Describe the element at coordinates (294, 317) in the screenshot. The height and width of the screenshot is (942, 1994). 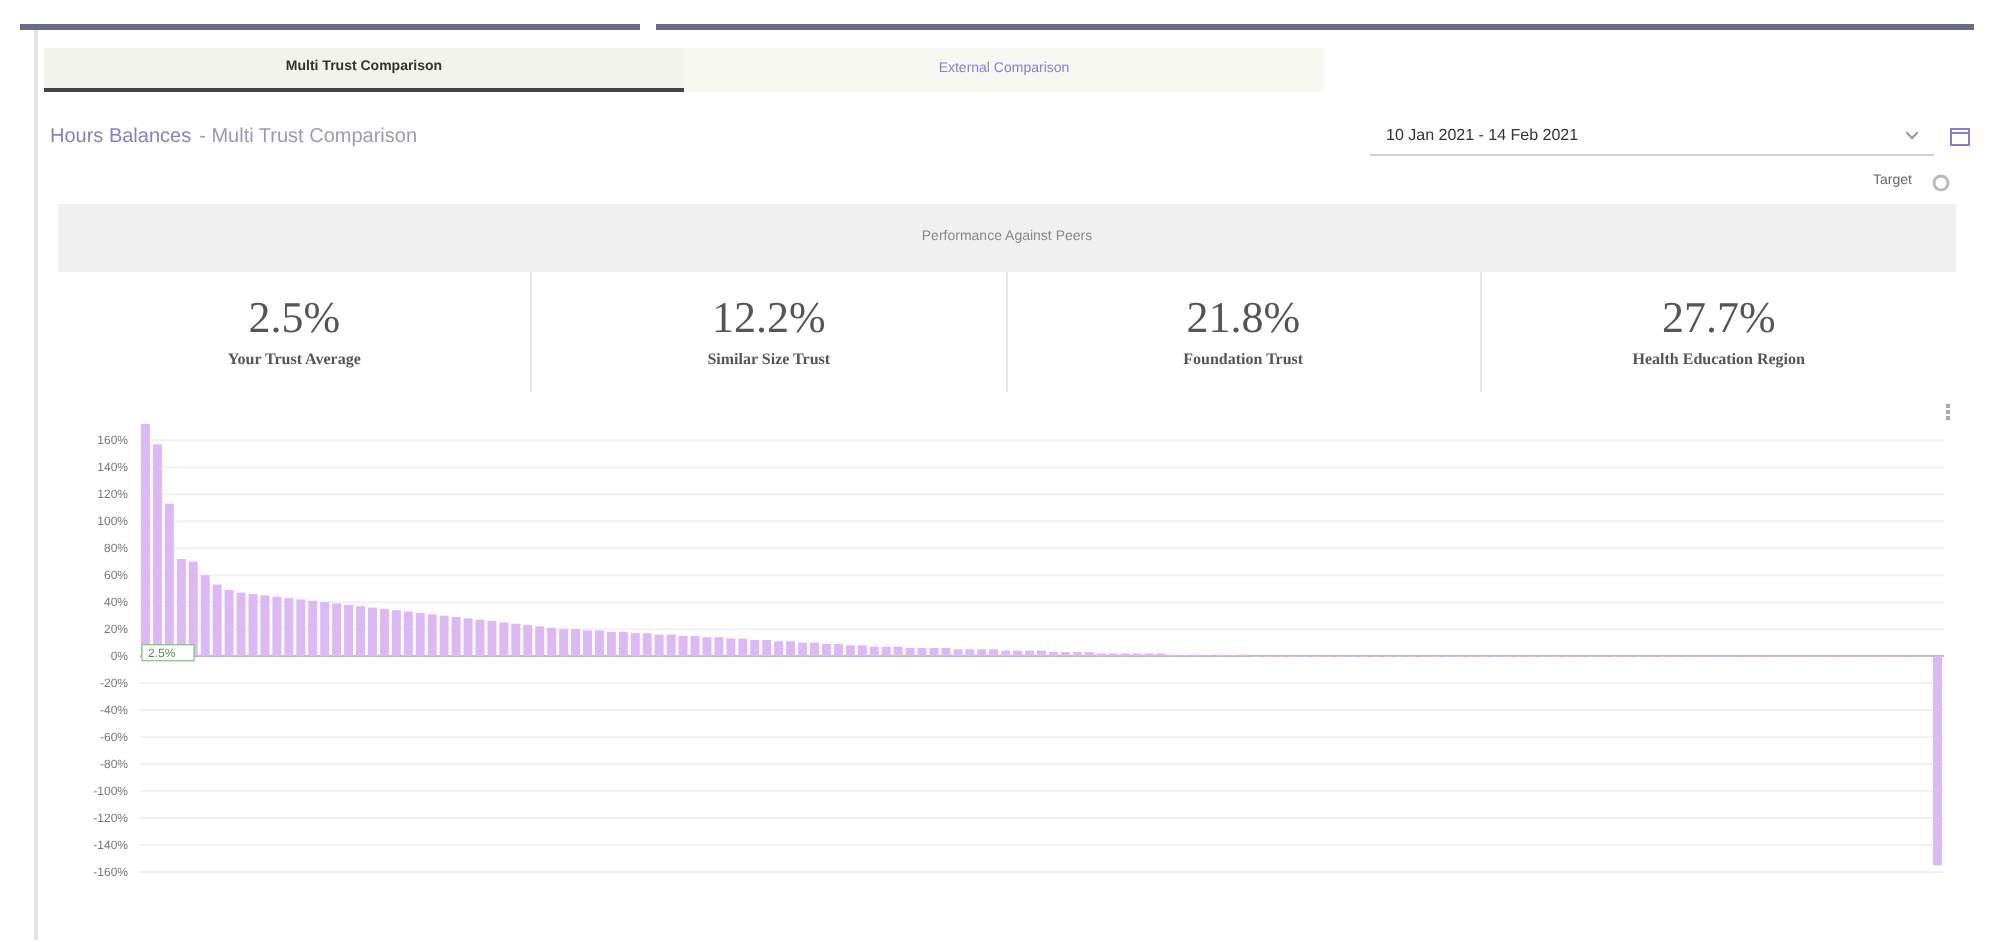
I see `stat-value: 2.5%` at that location.